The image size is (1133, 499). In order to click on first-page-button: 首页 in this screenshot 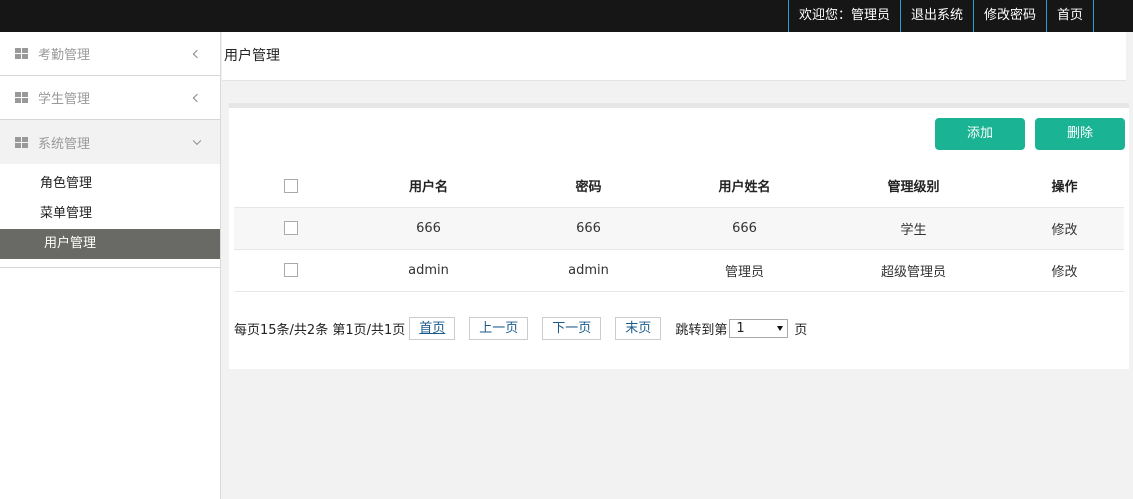, I will do `click(432, 328)`.